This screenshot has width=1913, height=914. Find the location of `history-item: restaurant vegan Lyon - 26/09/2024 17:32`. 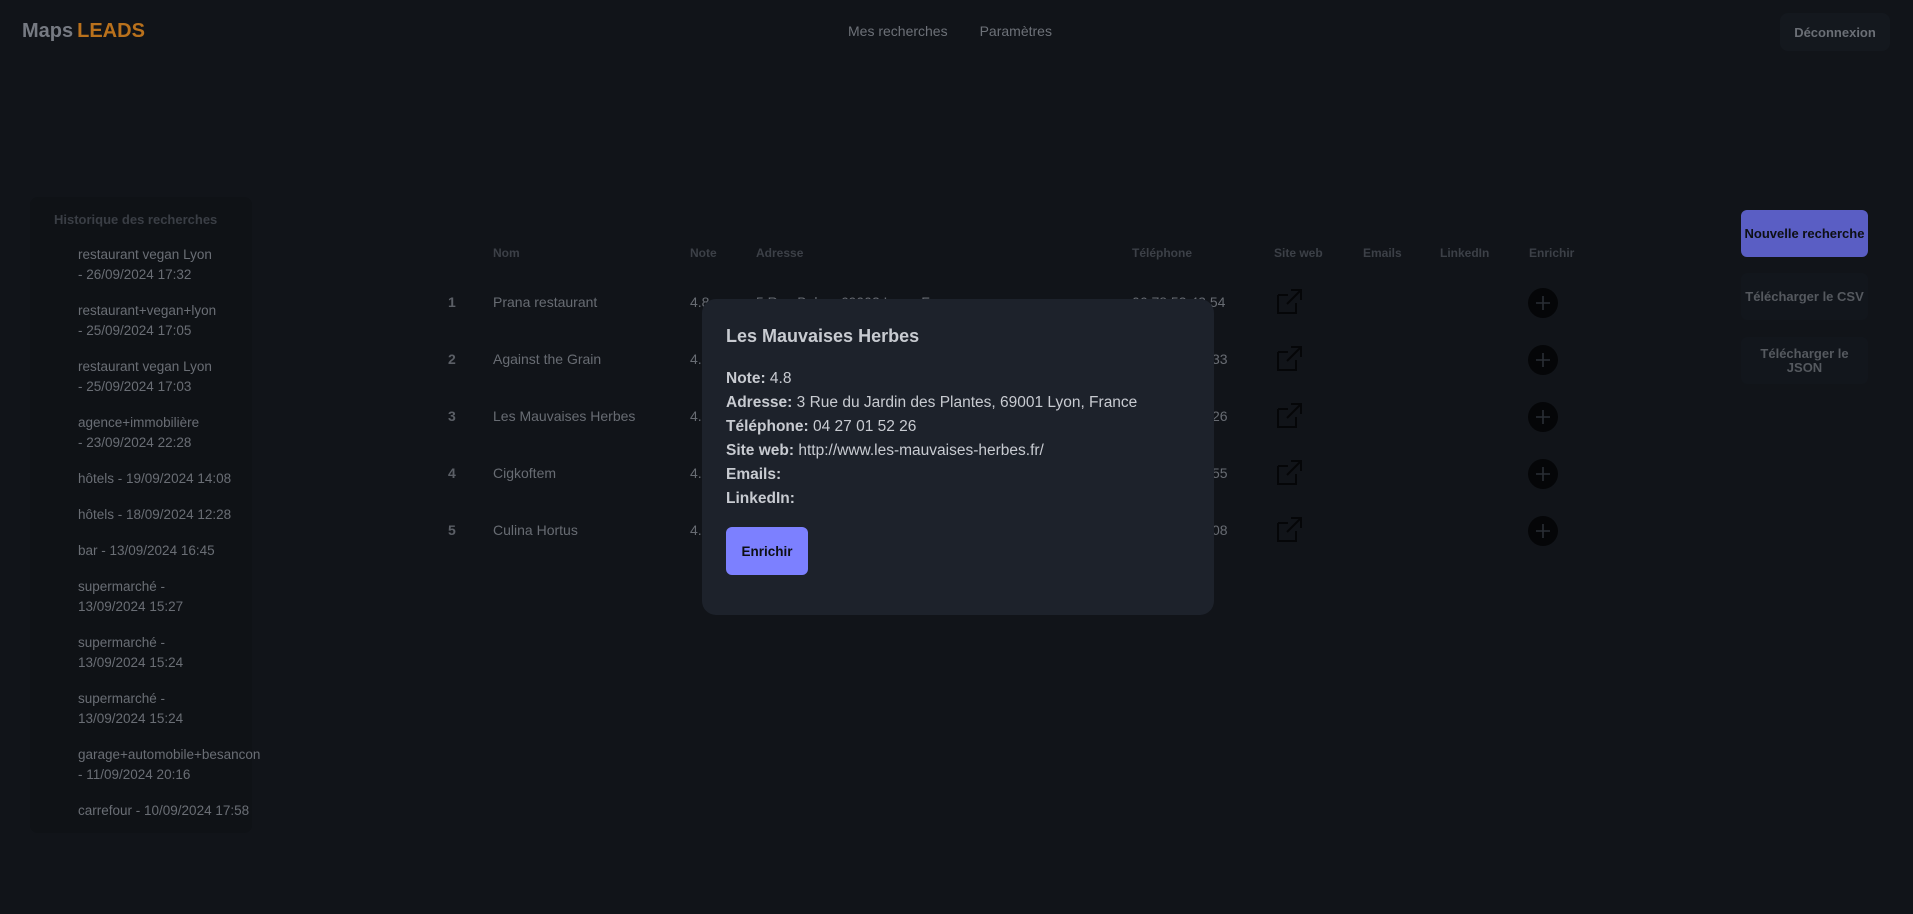

history-item: restaurant vegan Lyon - 26/09/2024 17:32 is located at coordinates (178, 265).